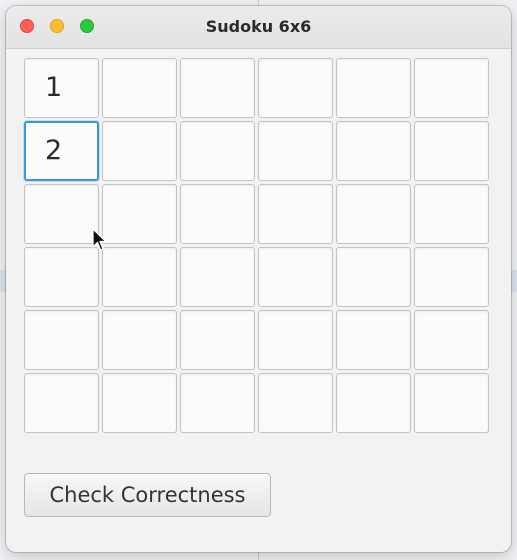  What do you see at coordinates (295, 340) in the screenshot?
I see `cell-r5c4` at bounding box center [295, 340].